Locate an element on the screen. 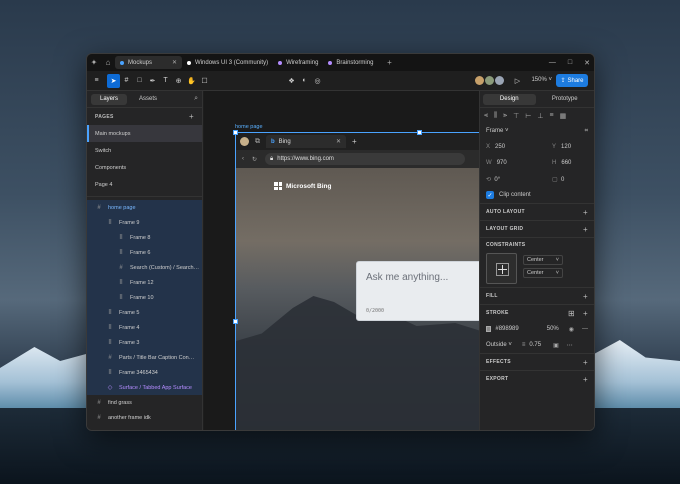 This screenshot has width=680, height=484. frame-label: home page is located at coordinates (249, 127).